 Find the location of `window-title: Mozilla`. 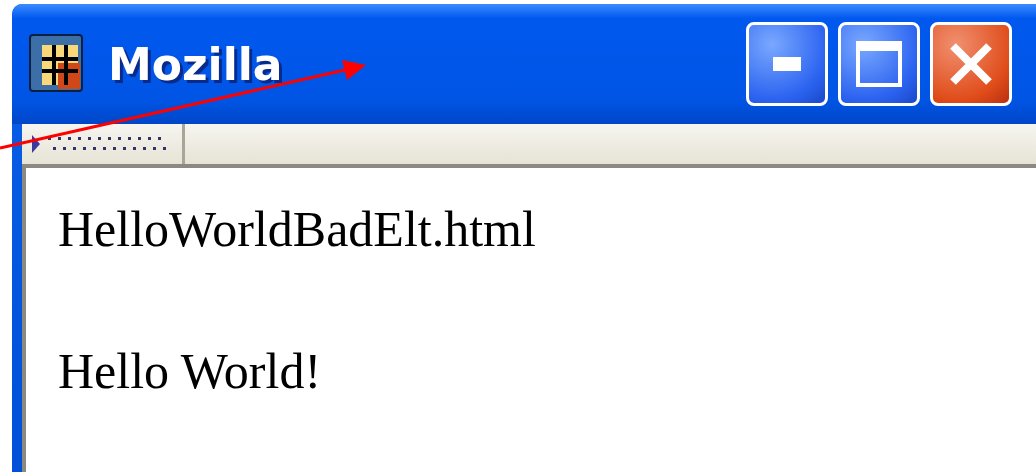

window-title: Mozilla is located at coordinates (195, 64).